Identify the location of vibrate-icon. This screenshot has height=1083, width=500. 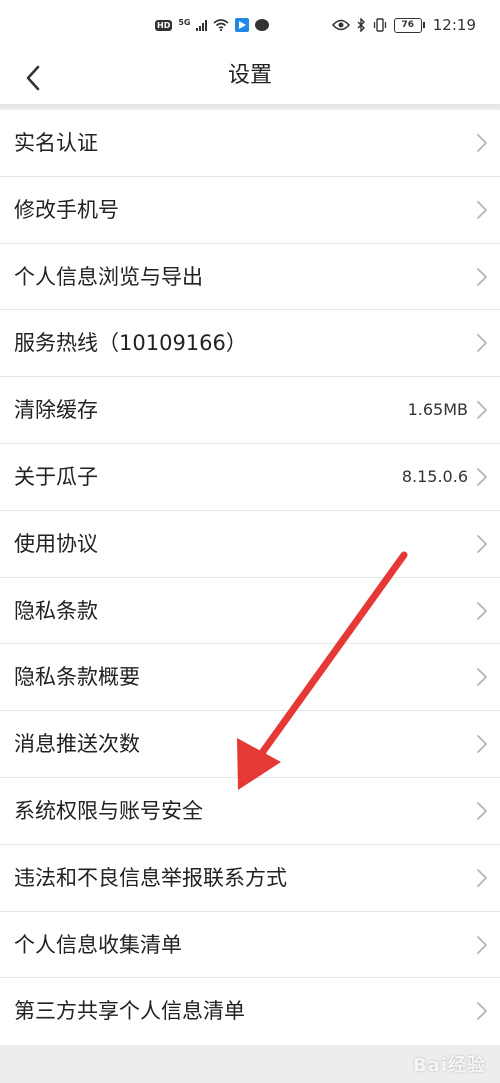
(379, 25).